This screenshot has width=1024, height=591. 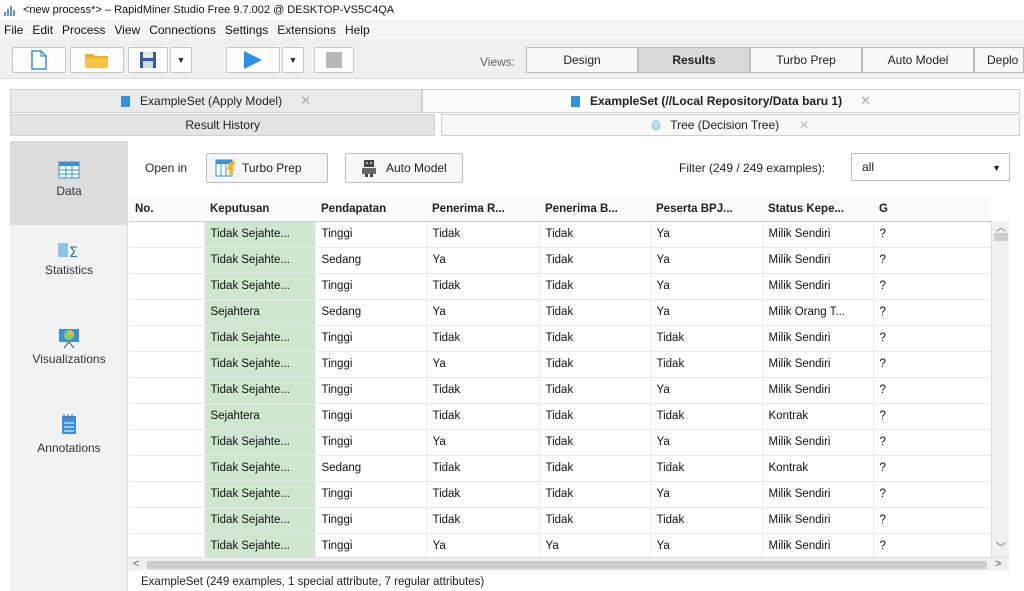 What do you see at coordinates (148, 60) in the screenshot?
I see `save-process-button` at bounding box center [148, 60].